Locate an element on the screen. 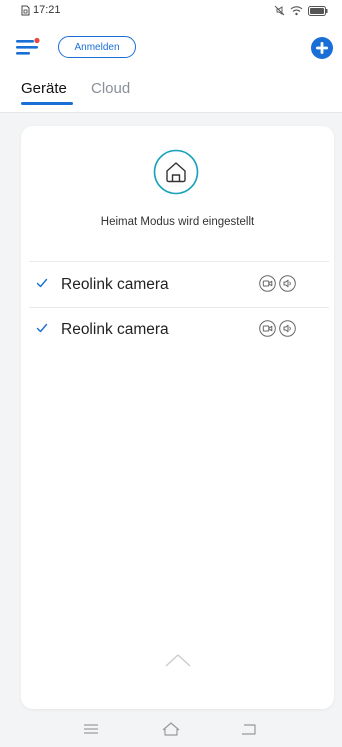  mute-icon is located at coordinates (279, 10).